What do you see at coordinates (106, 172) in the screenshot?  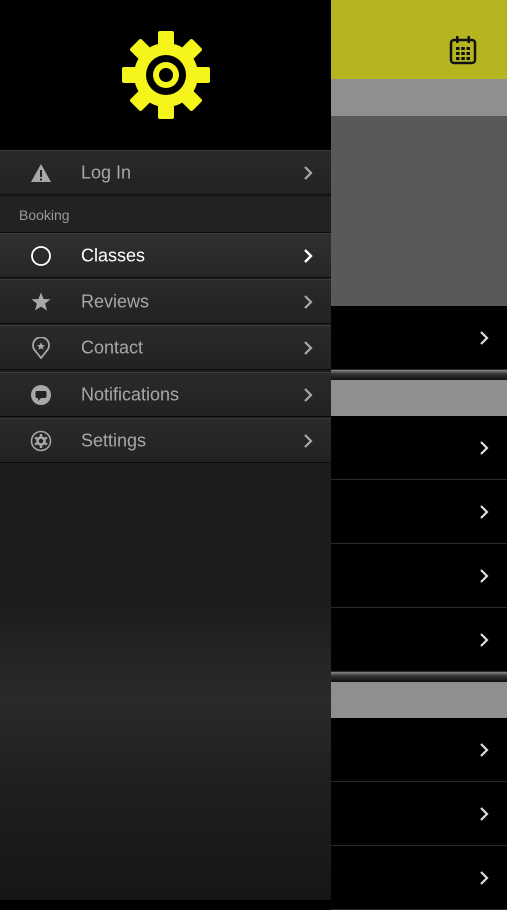 I see `login-label: Log In` at bounding box center [106, 172].